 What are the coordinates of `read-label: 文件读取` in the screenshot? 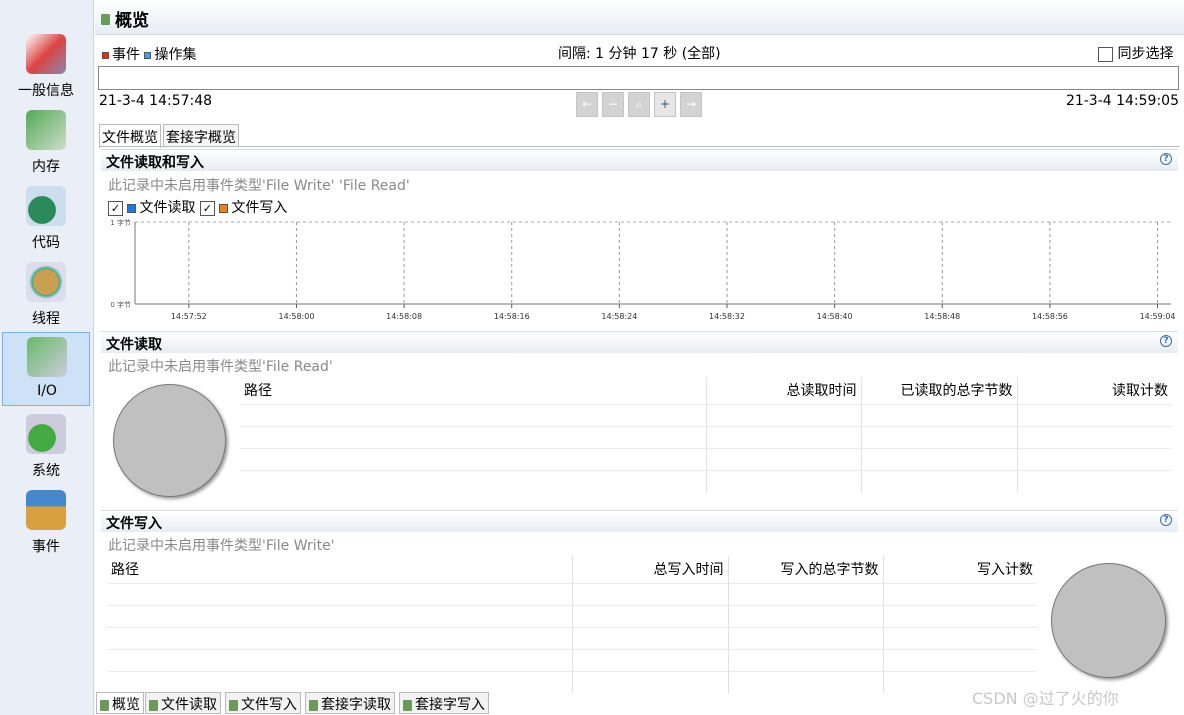 It's located at (167, 208).